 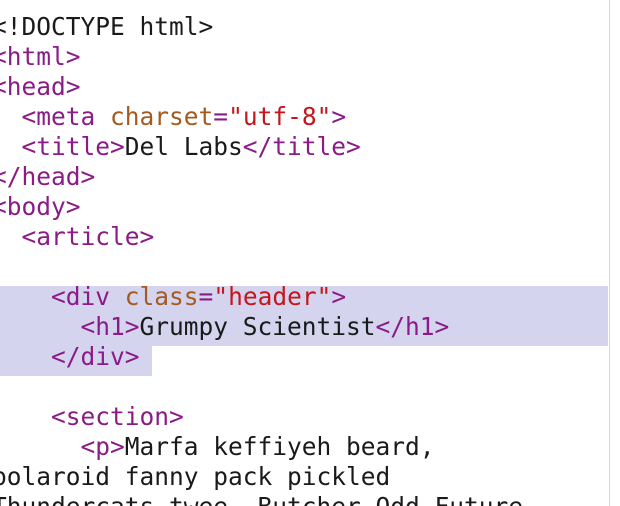 I want to click on code-line: <article>, so click(x=77, y=237).